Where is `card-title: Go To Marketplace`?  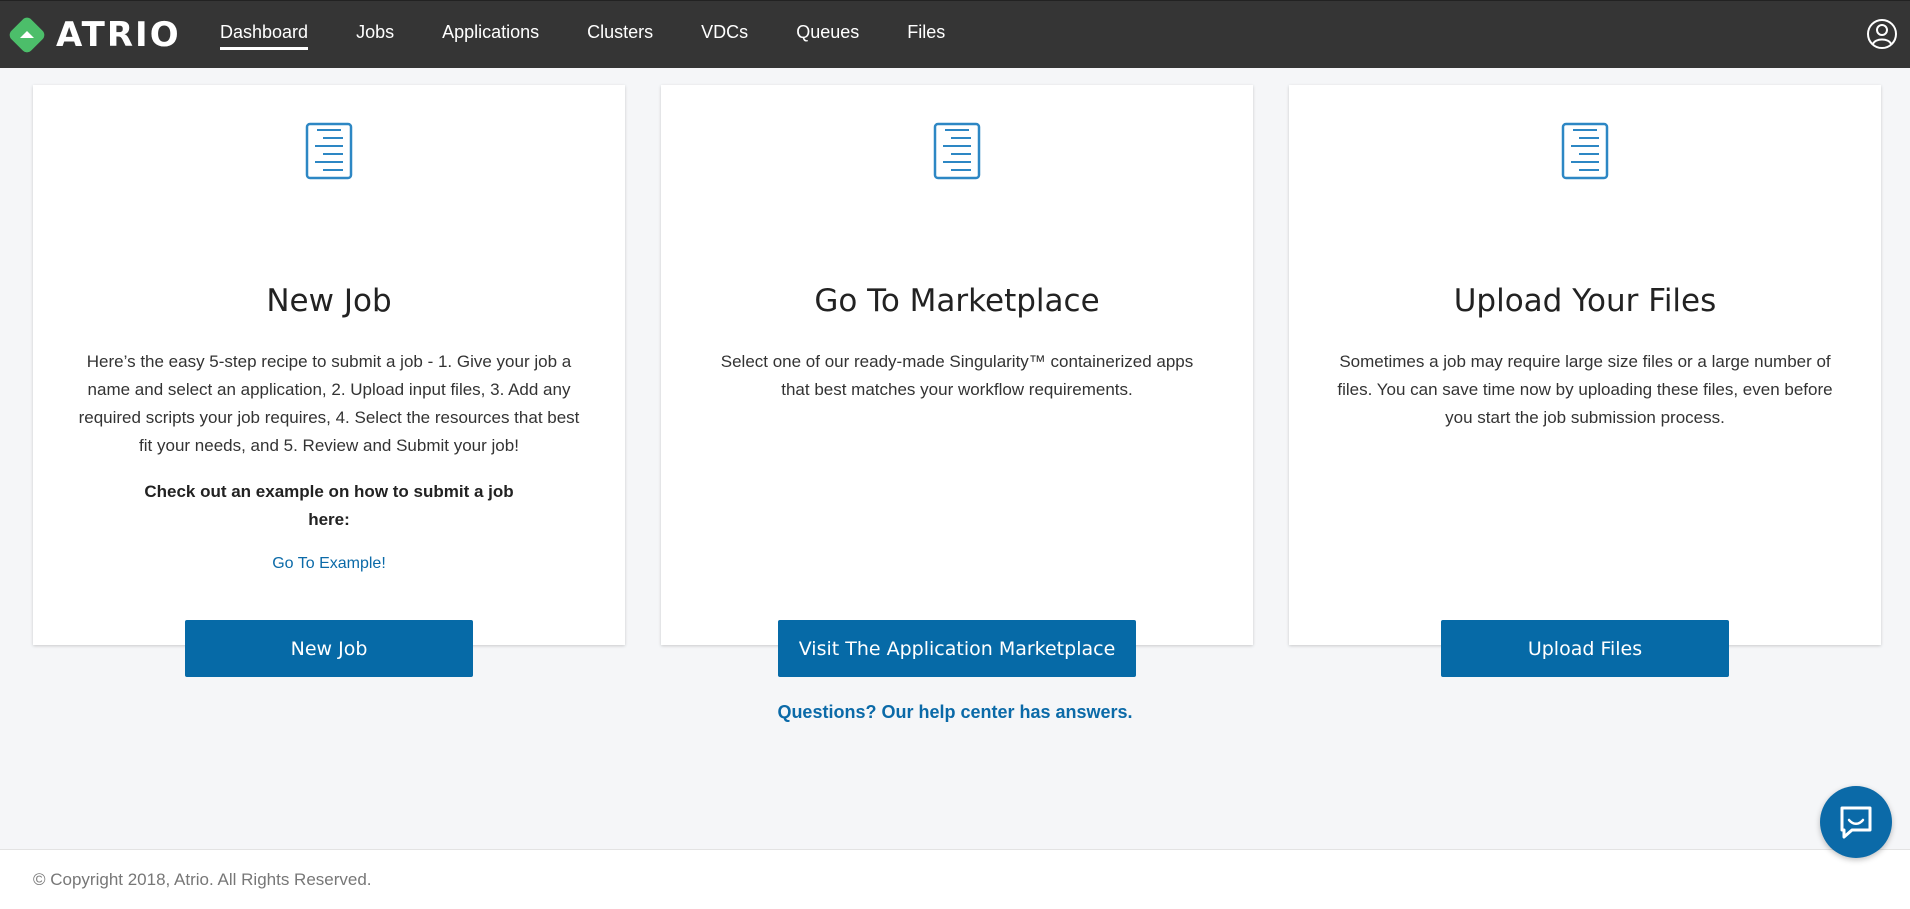 card-title: Go To Marketplace is located at coordinates (957, 301).